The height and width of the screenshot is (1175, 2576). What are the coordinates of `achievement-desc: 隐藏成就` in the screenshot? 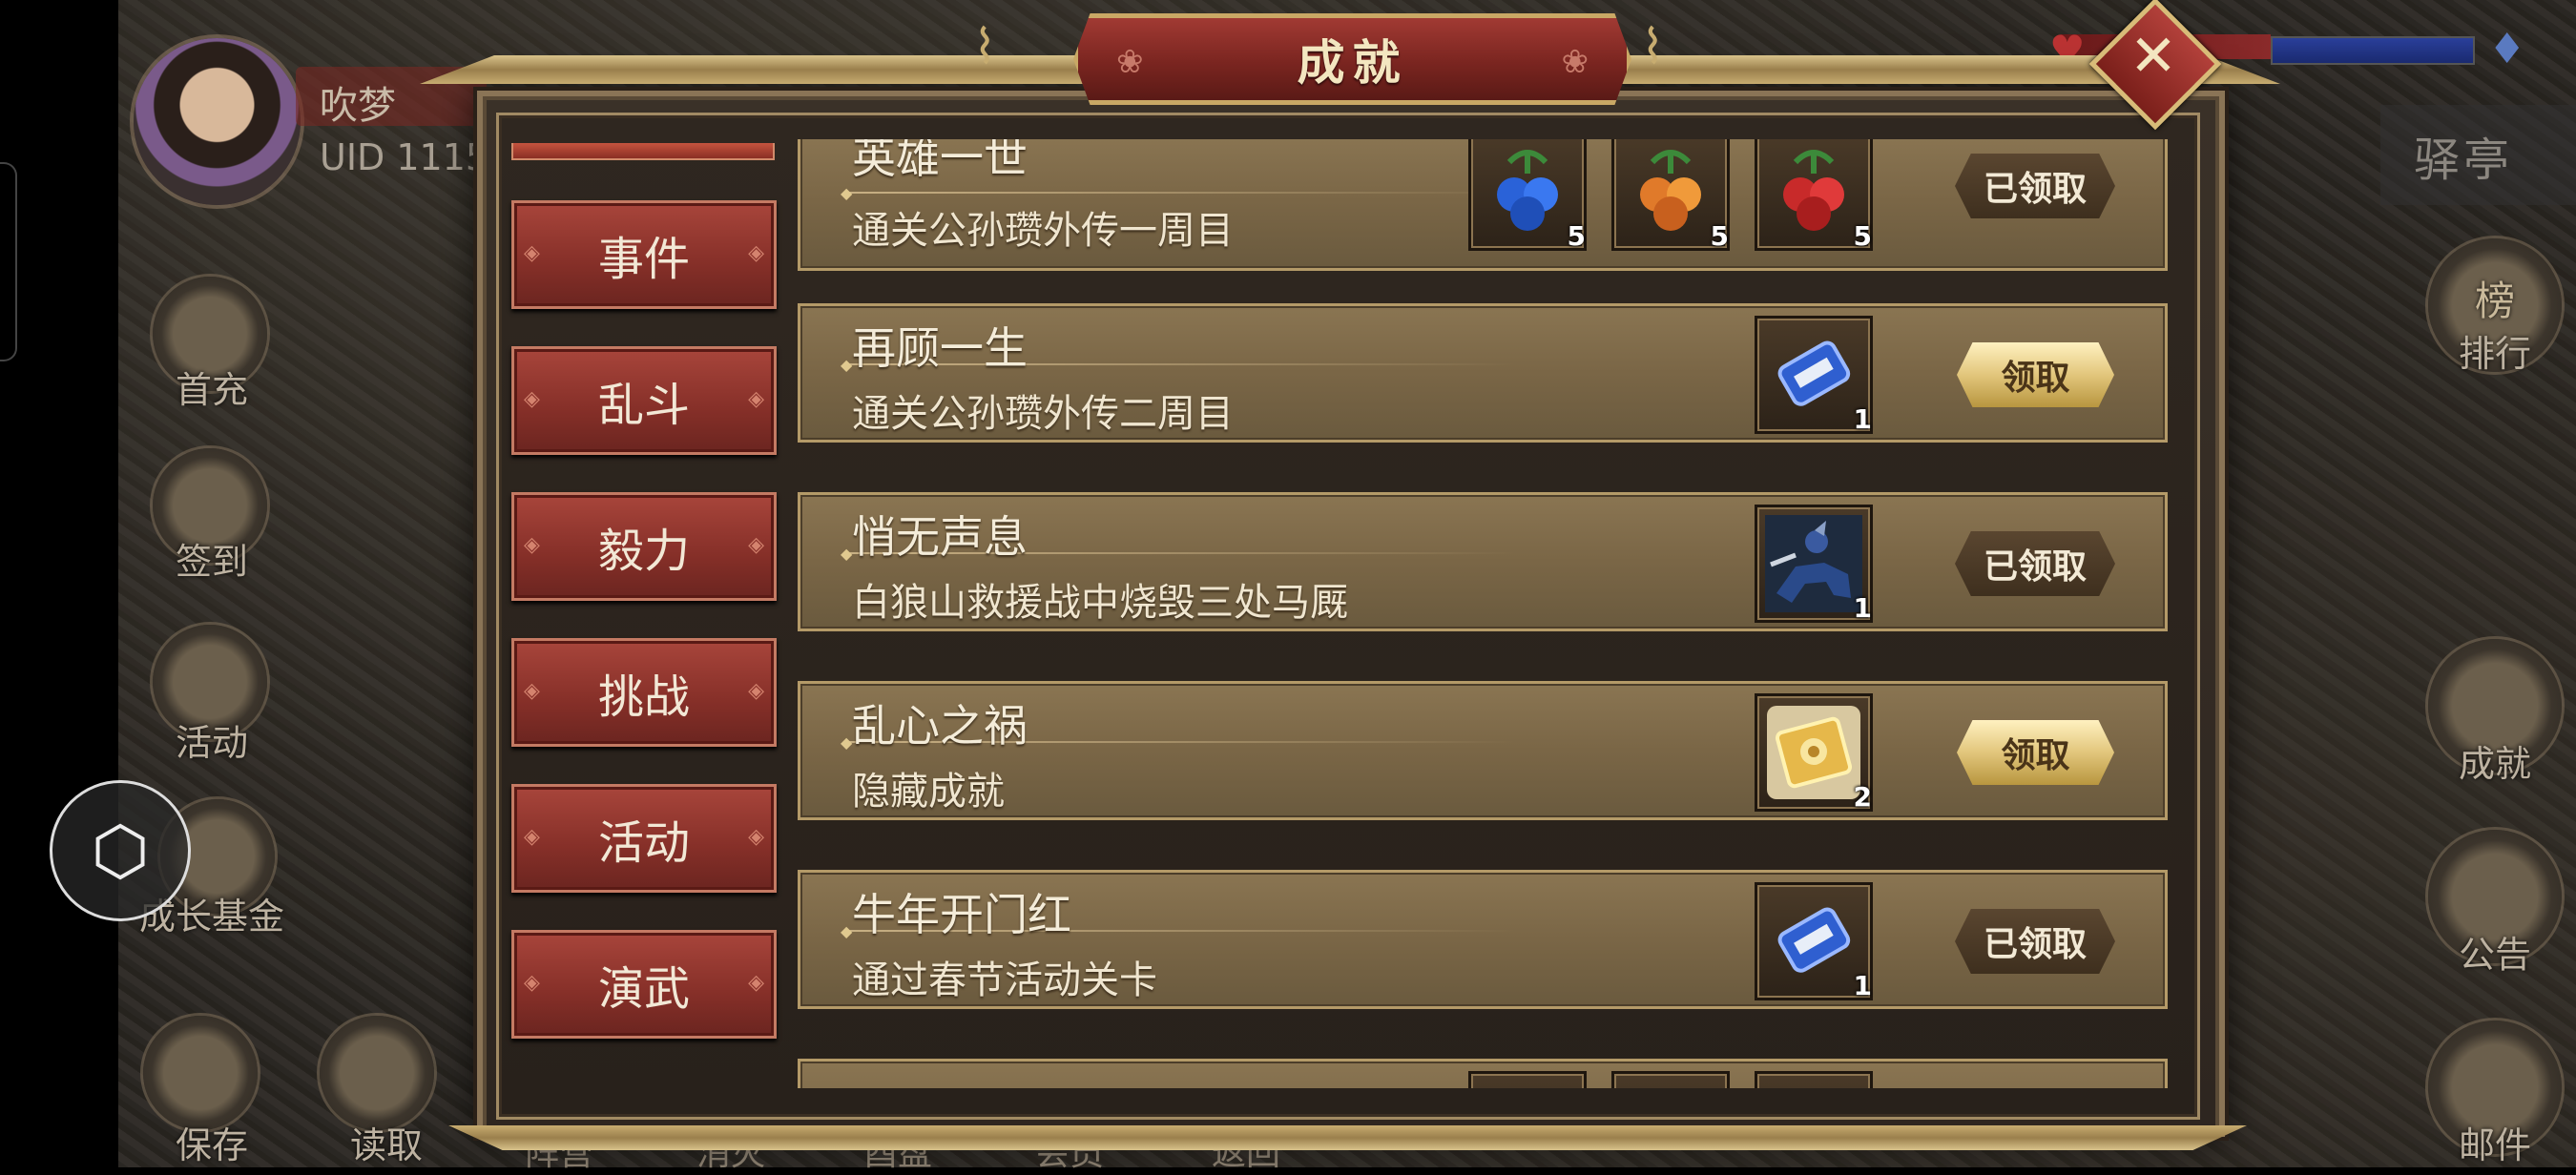 It's located at (928, 792).